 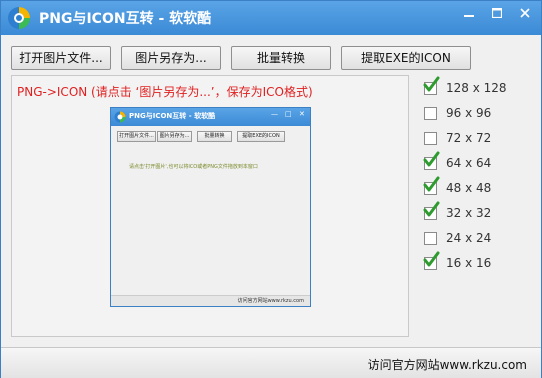 I want to click on preview-title-bar: PNG与ICON互转 - 软软酷 — □ ✕, so click(x=210, y=117).